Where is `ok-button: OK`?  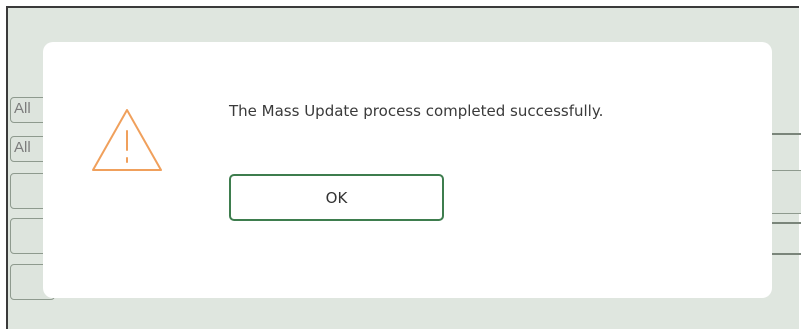 ok-button: OK is located at coordinates (336, 197).